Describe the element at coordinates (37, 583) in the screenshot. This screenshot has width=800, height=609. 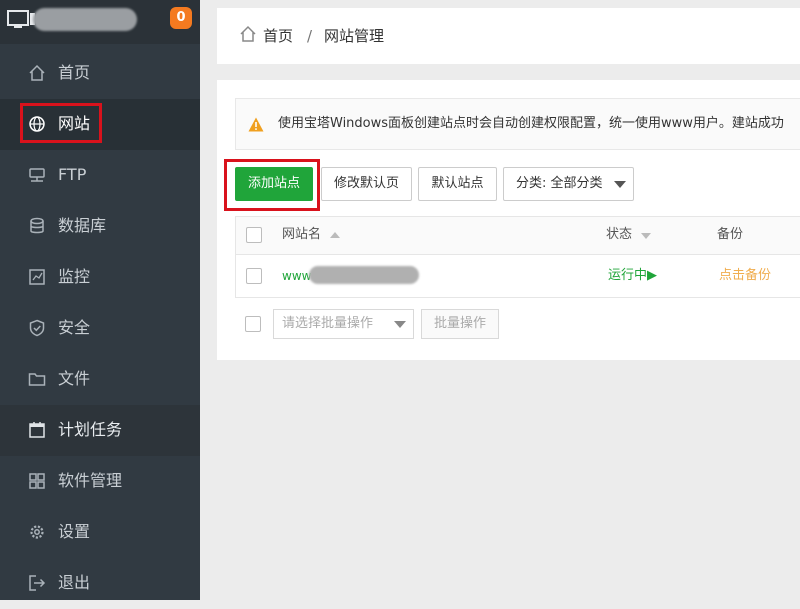
I see `logout-icon` at that location.